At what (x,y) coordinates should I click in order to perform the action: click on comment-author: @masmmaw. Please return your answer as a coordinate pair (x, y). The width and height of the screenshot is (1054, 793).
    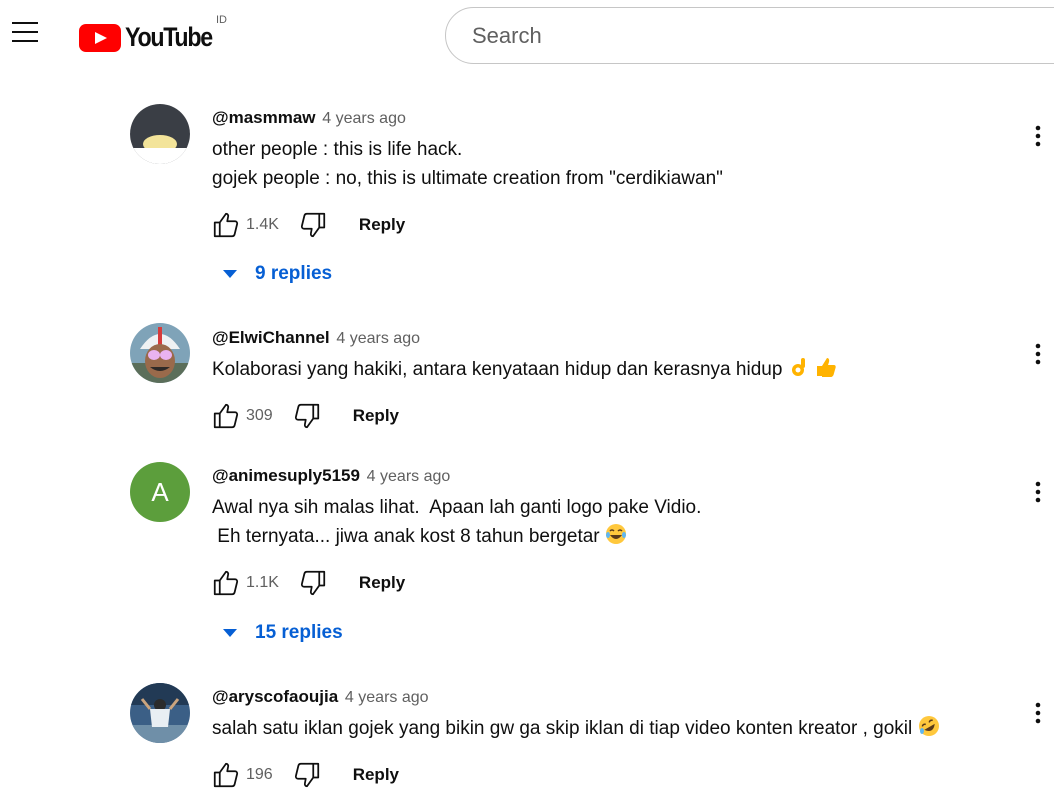
    Looking at the image, I should click on (264, 117).